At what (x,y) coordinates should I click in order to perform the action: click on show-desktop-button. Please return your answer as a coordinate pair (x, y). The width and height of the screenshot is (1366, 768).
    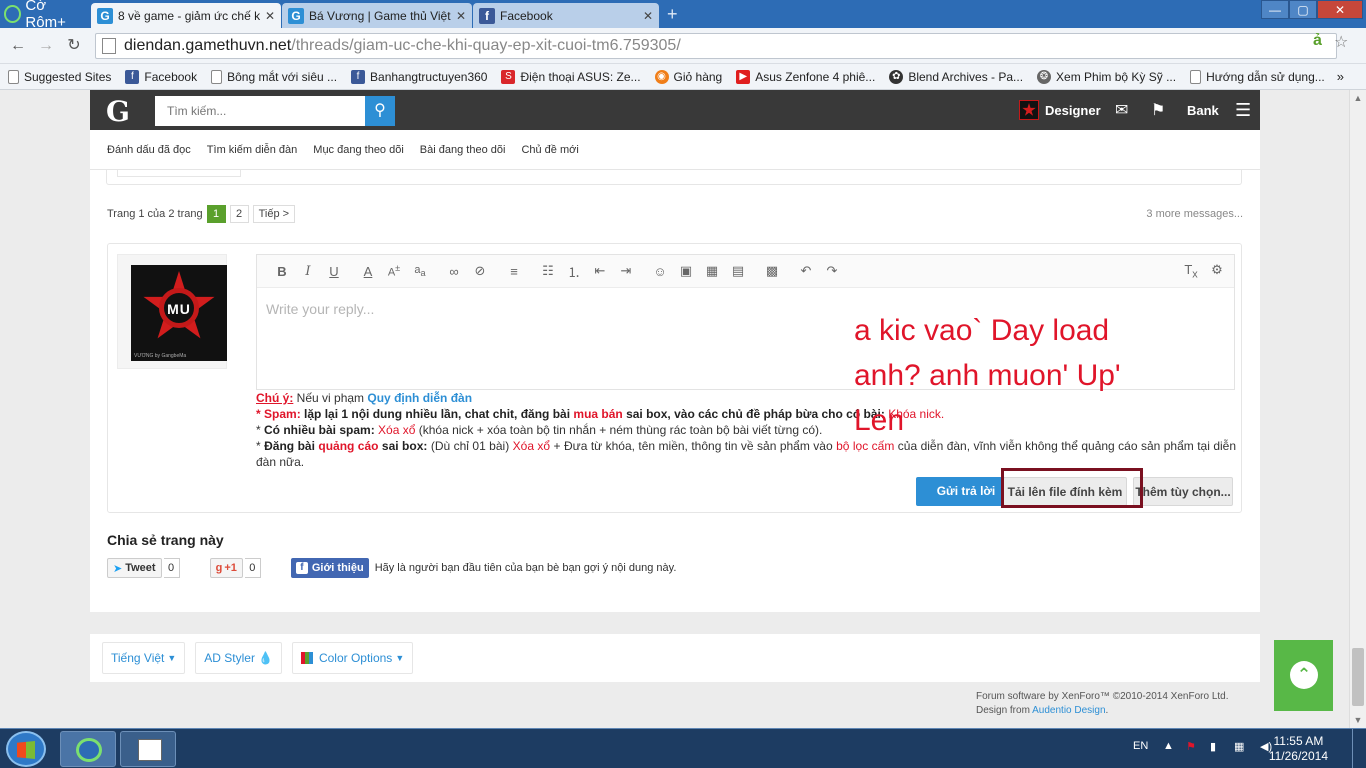
    Looking at the image, I should click on (1359, 748).